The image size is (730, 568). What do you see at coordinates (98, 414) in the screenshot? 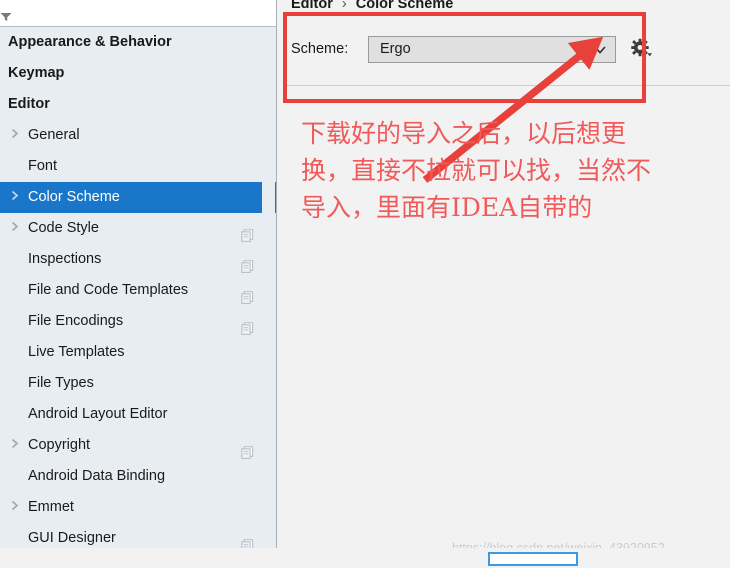
I see `sidebar-item-label: Android Layout Editor` at bounding box center [98, 414].